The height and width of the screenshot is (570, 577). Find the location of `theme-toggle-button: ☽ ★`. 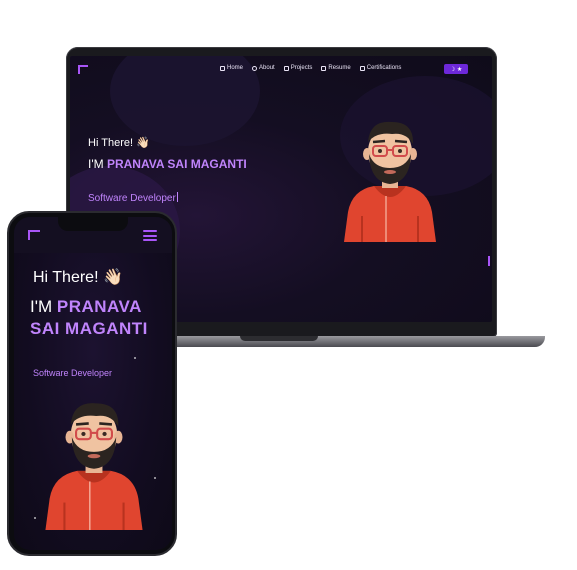

theme-toggle-button: ☽ ★ is located at coordinates (456, 69).